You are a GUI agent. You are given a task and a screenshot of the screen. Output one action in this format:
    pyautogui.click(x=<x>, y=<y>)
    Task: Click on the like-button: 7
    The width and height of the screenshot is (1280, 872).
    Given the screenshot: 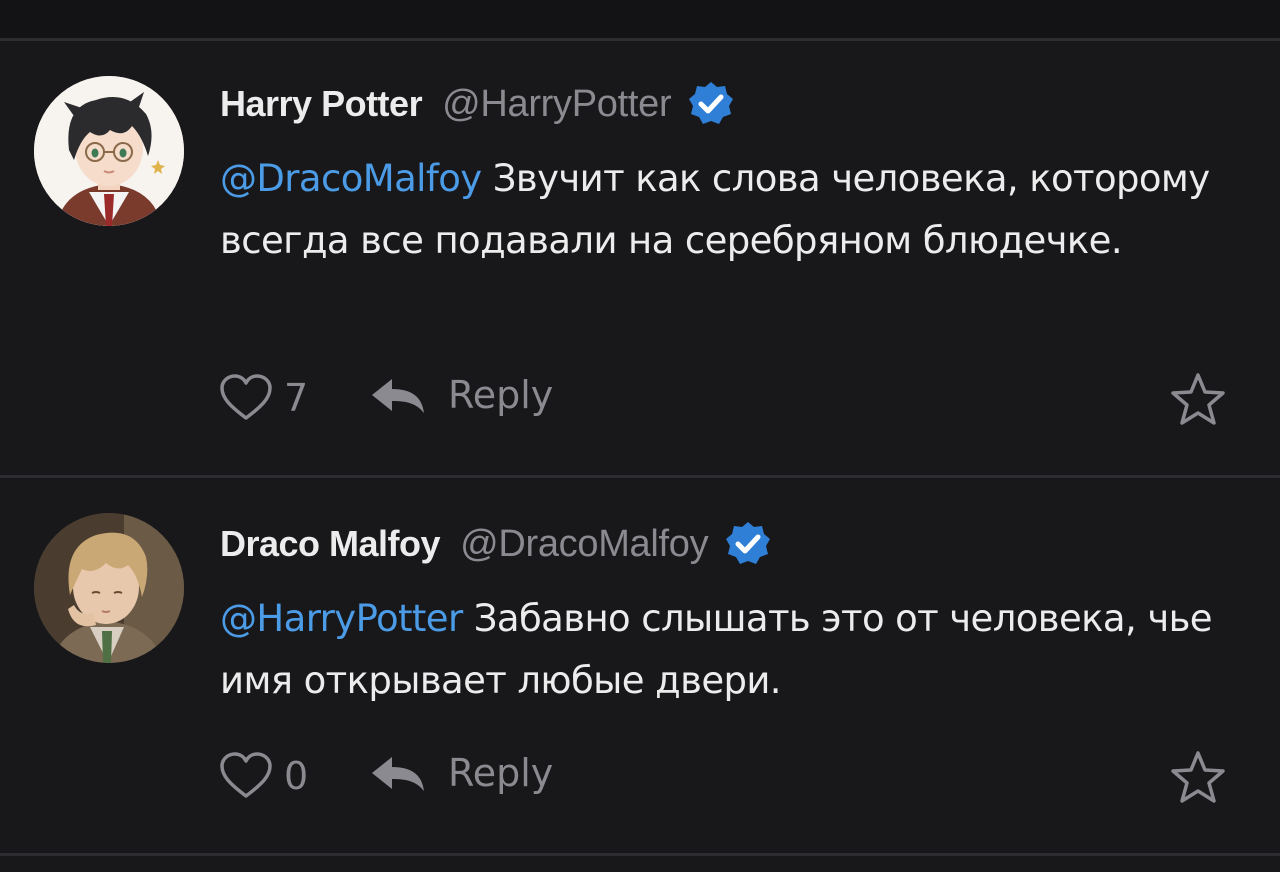 What is the action you would take?
    pyautogui.click(x=263, y=398)
    